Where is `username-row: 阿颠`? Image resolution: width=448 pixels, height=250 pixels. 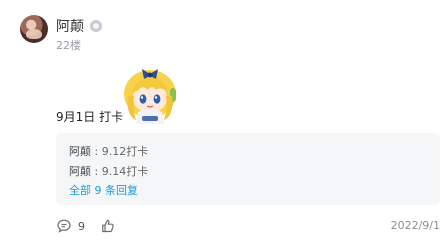
username-row: 阿颠 is located at coordinates (79, 26).